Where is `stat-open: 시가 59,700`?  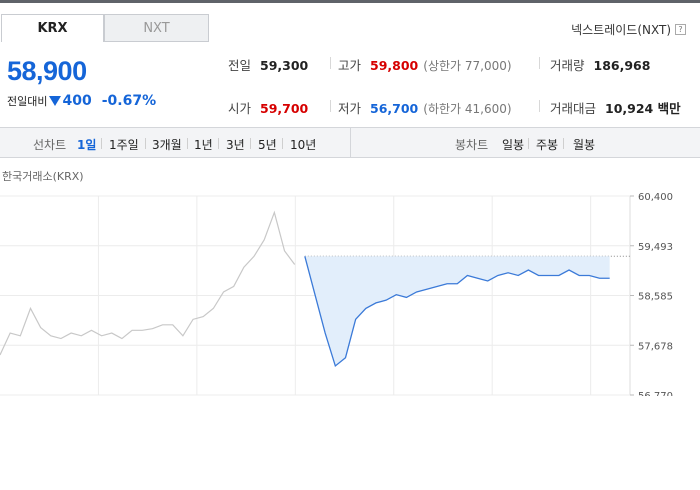
stat-open: 시가 59,700 is located at coordinates (268, 107).